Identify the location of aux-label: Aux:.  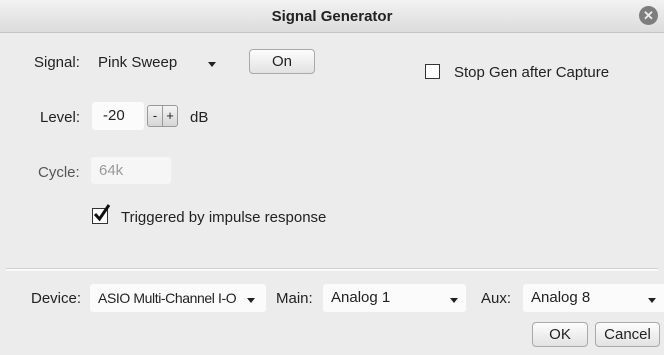
(496, 298).